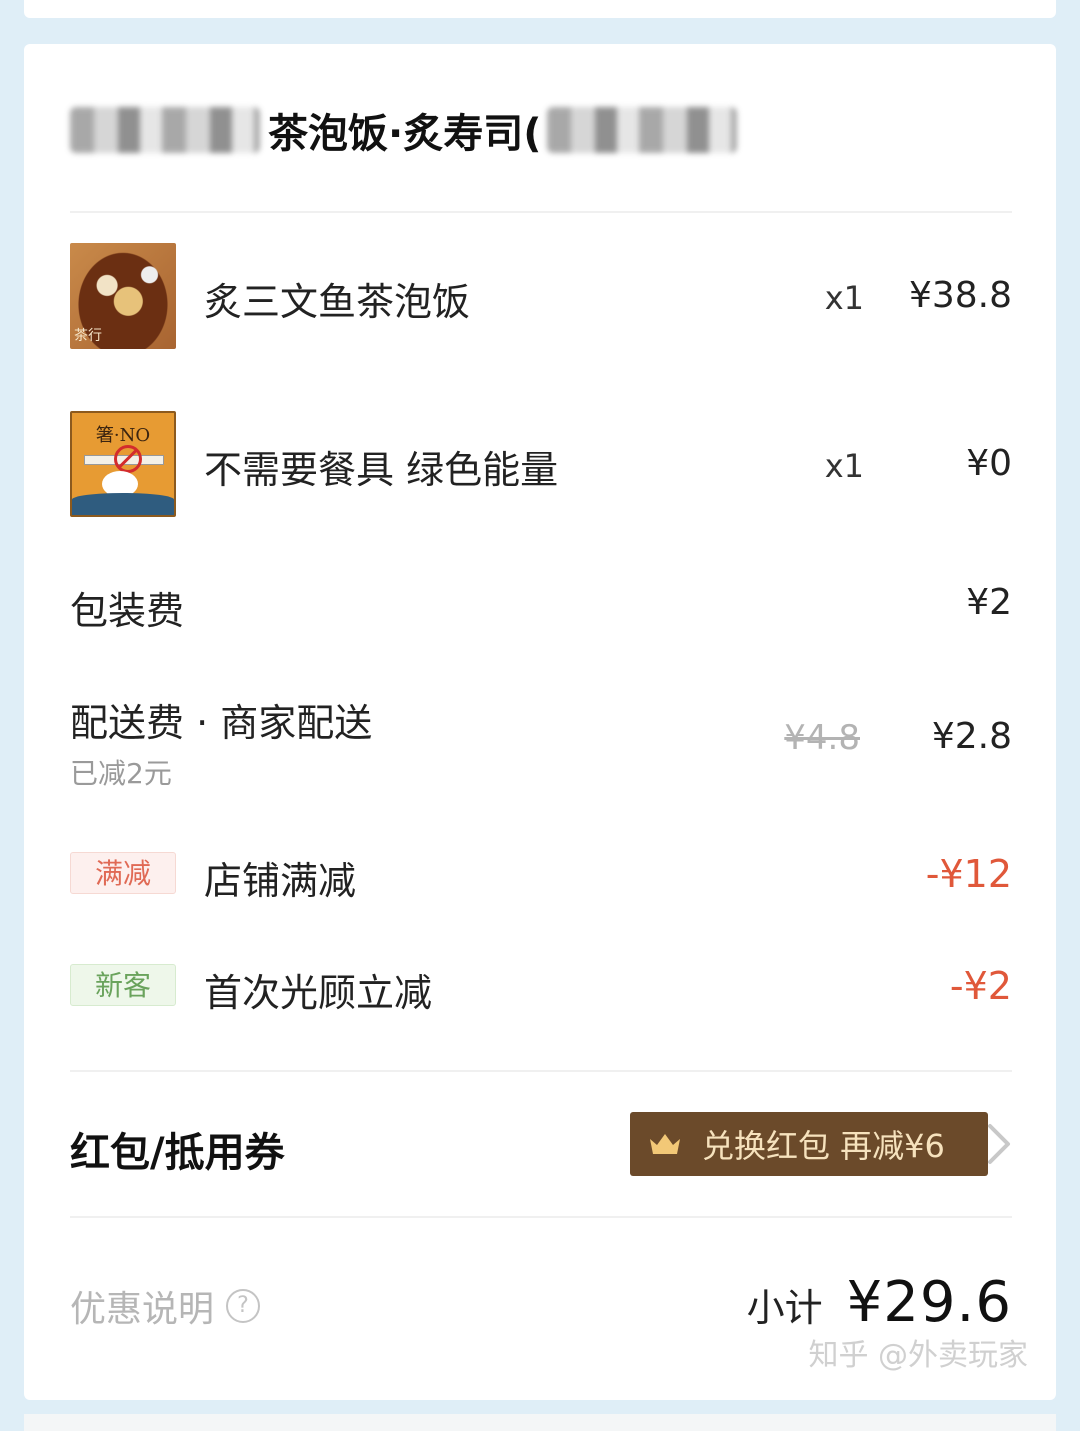 Image resolution: width=1080 pixels, height=1431 pixels. I want to click on original-fee: ¥4.8, so click(822, 738).